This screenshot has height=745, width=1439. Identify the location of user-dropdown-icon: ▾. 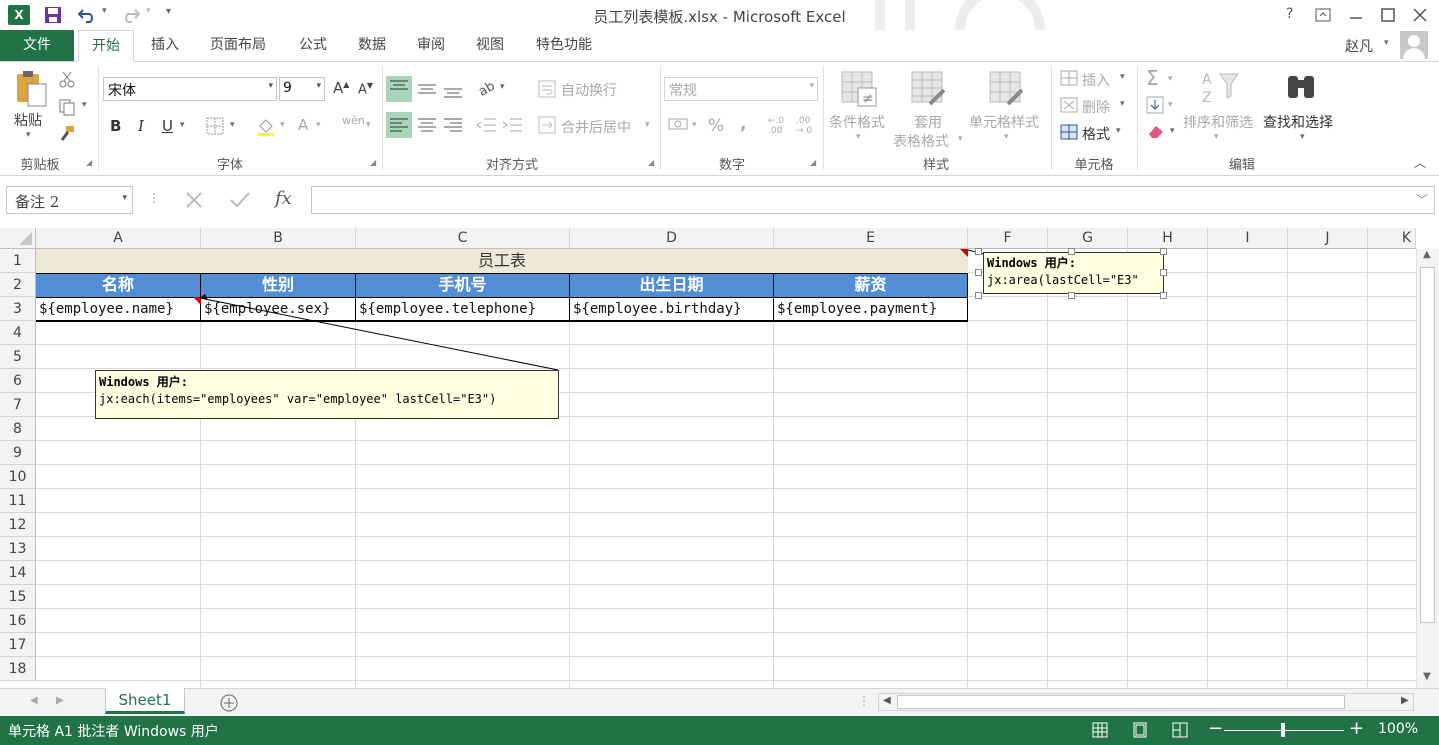
(1386, 43).